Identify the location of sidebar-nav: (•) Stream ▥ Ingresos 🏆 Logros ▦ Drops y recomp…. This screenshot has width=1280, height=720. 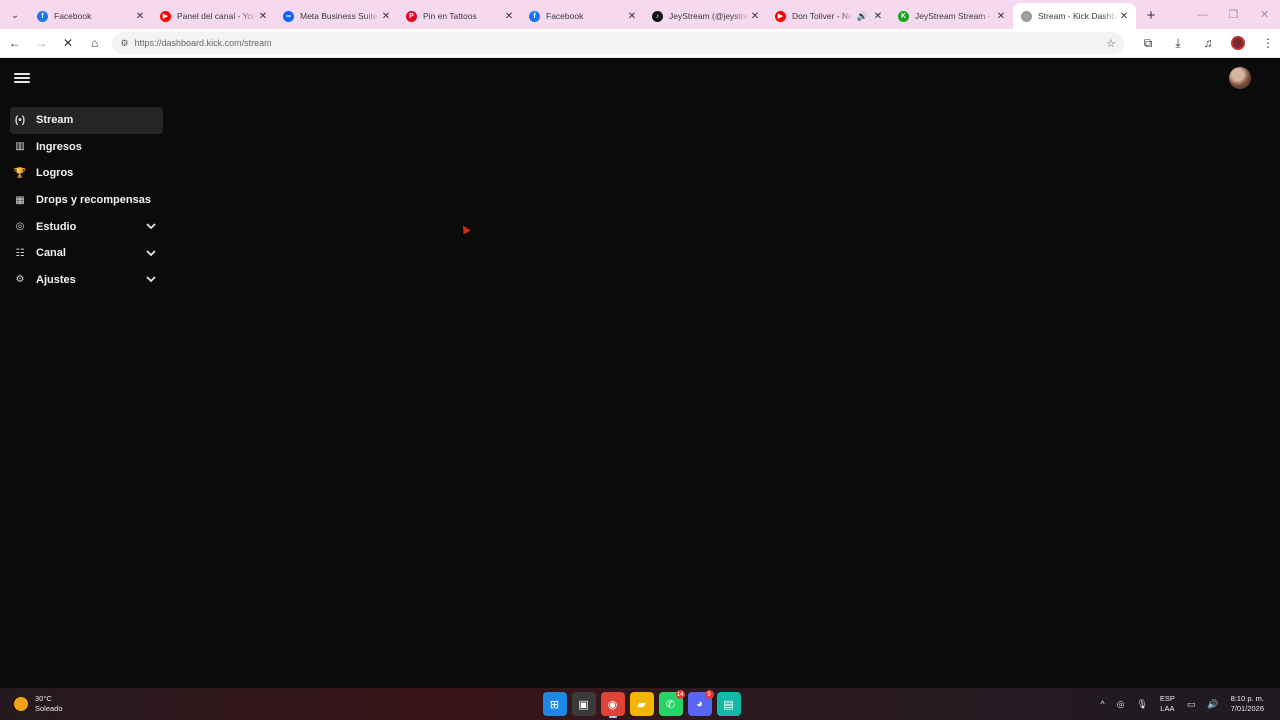
(86, 200).